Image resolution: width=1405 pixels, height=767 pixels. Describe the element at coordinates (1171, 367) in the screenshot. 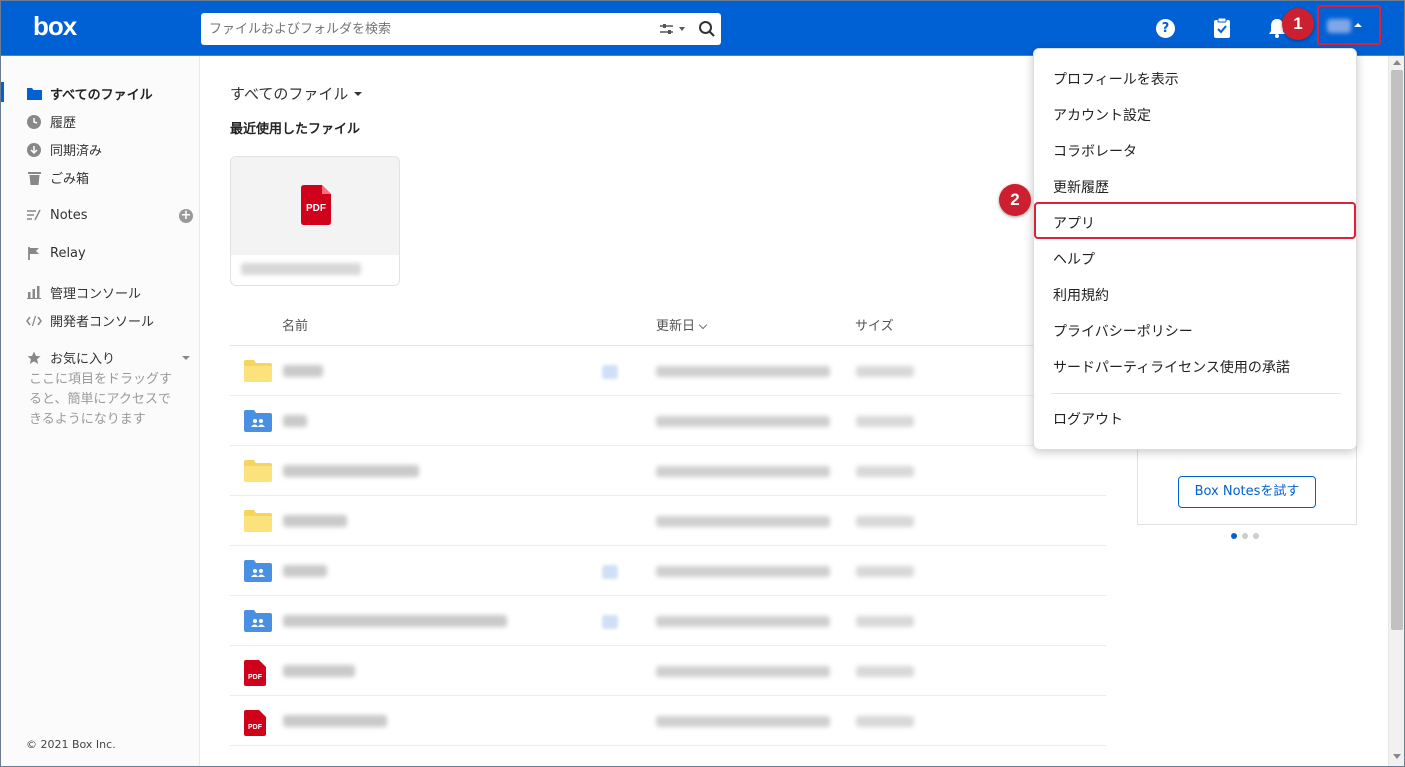

I see `menu-item-third-party: サードパーティライセンス使用の承諾` at that location.